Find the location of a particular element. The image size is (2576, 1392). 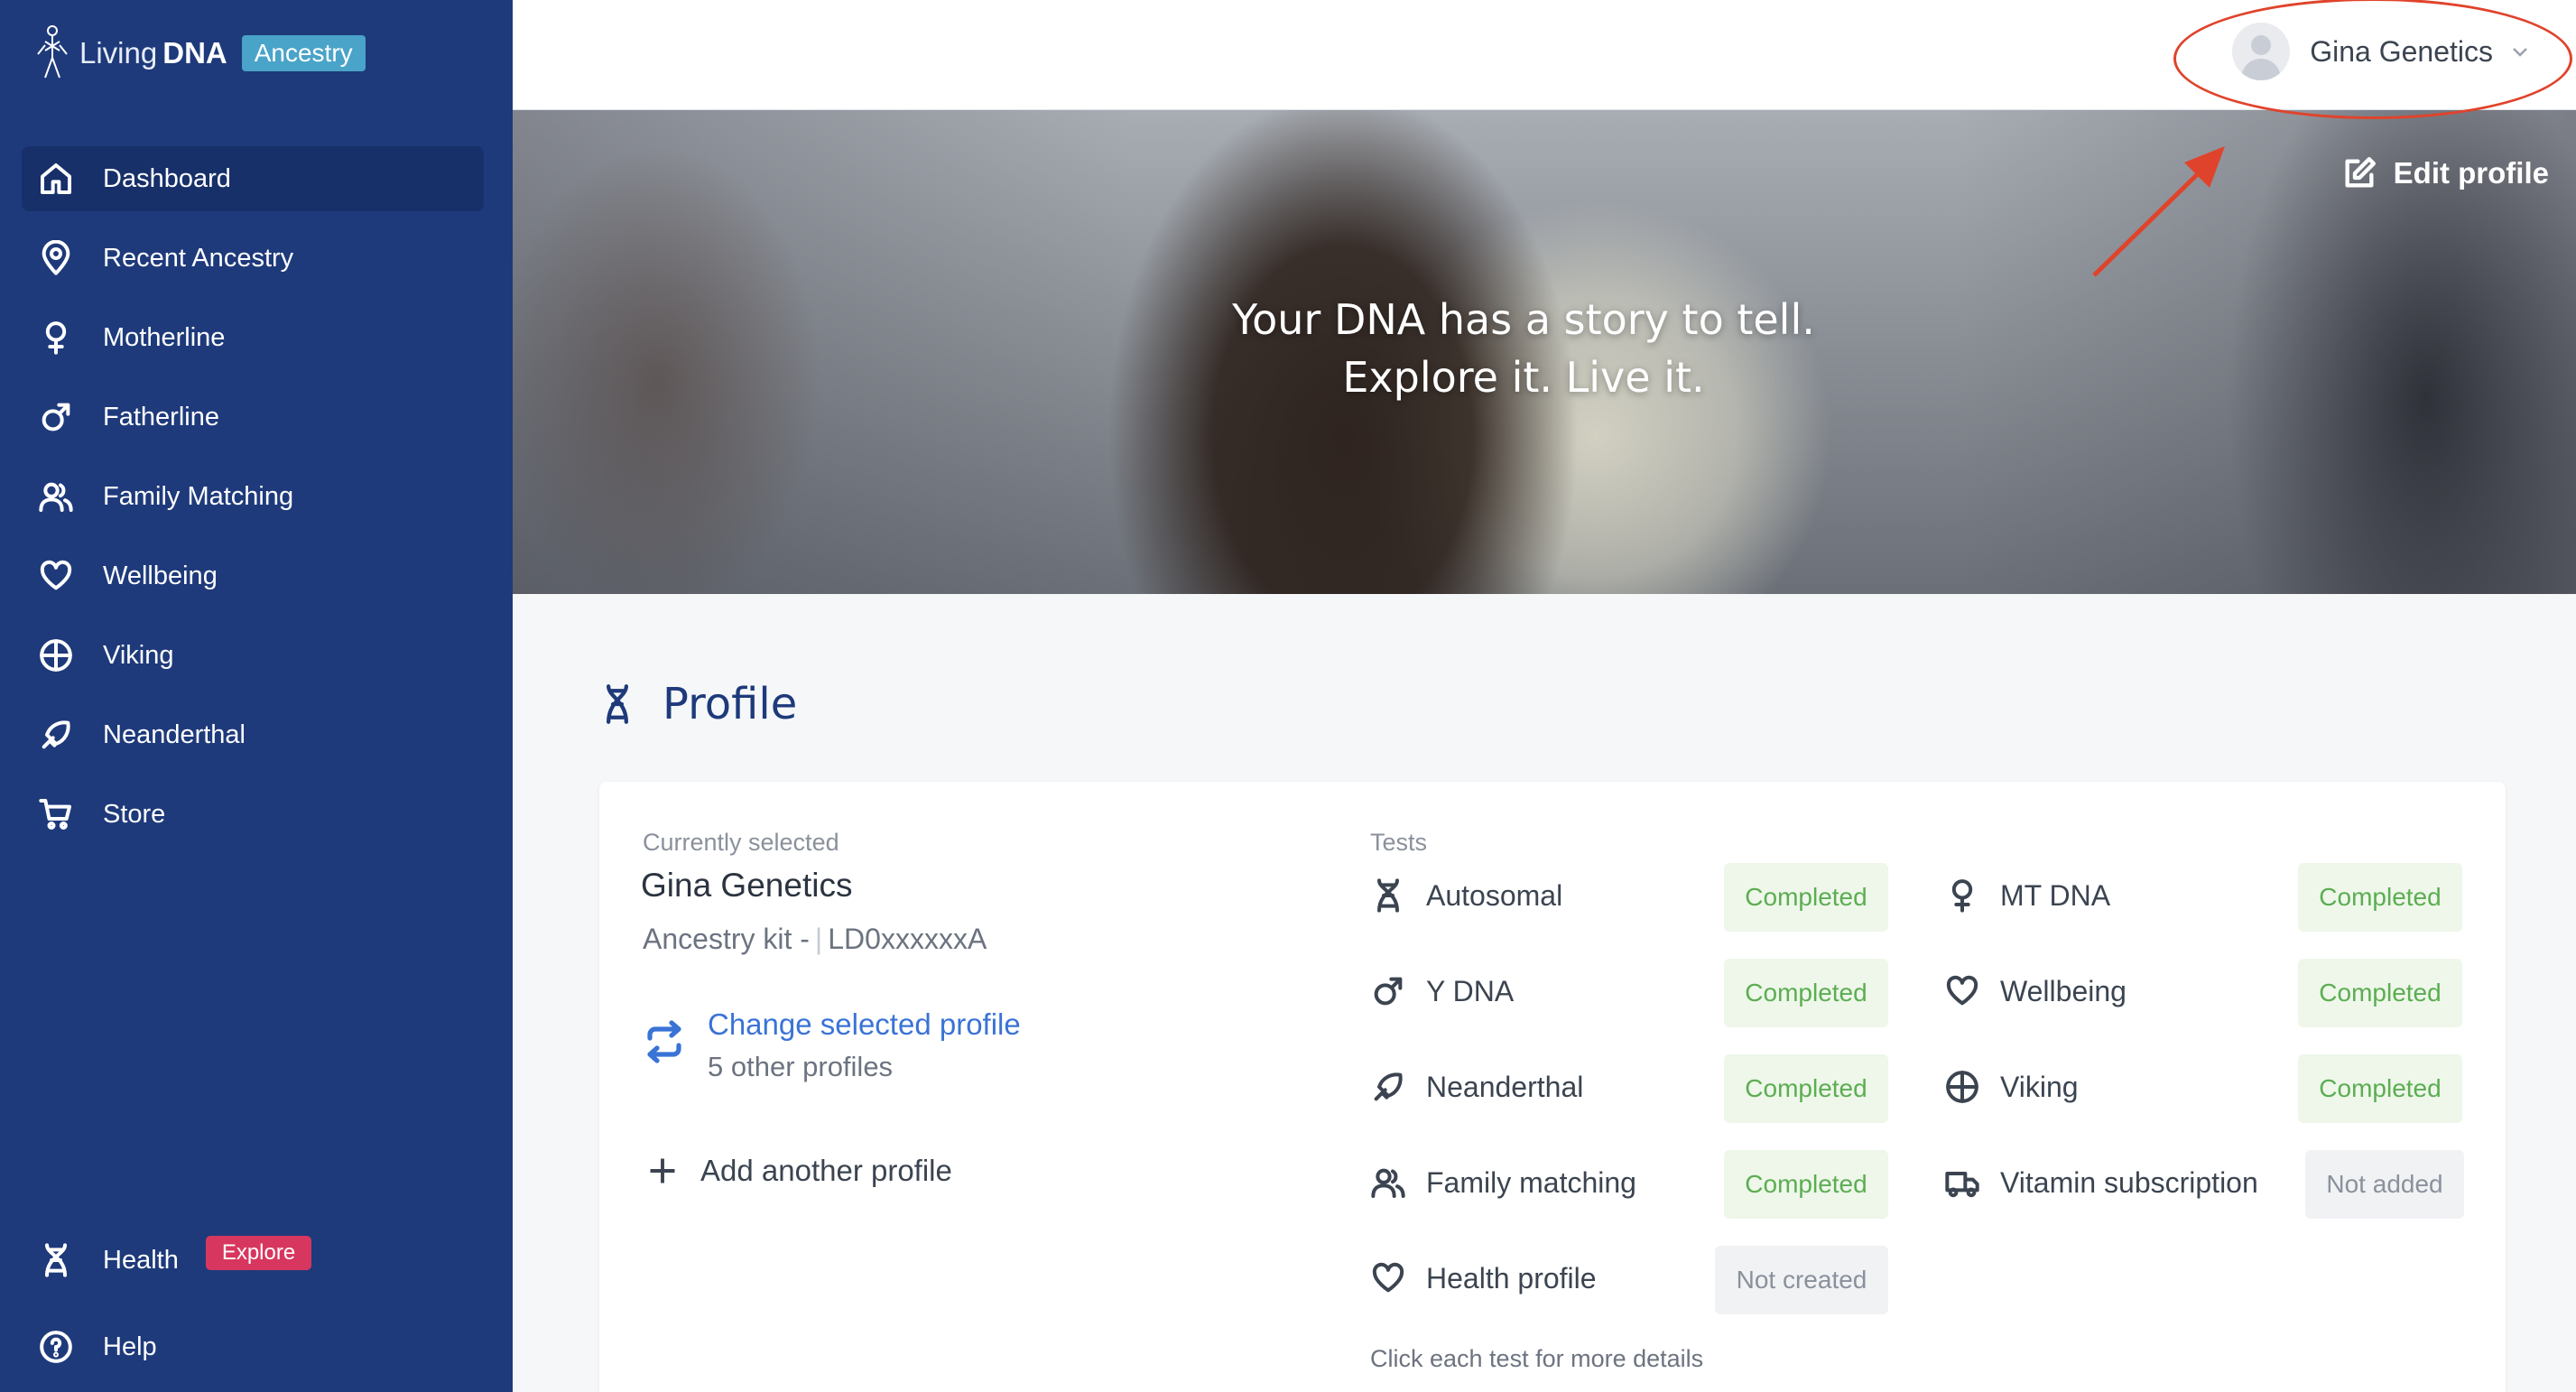

test-health-profile: Health profile is located at coordinates (1482, 1278).